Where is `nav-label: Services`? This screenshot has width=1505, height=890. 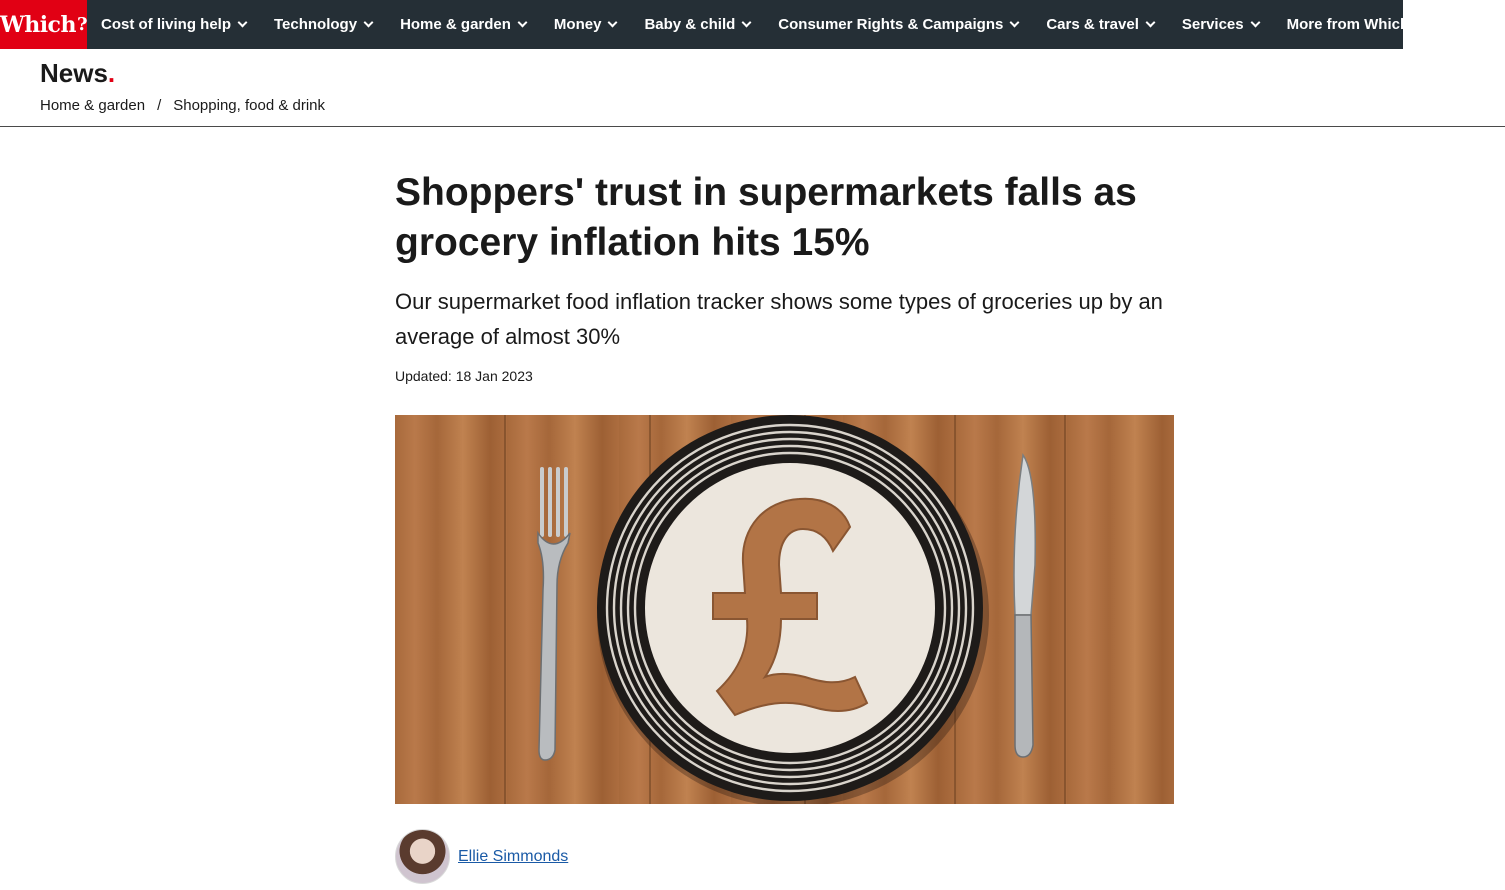
nav-label: Services is located at coordinates (1212, 24).